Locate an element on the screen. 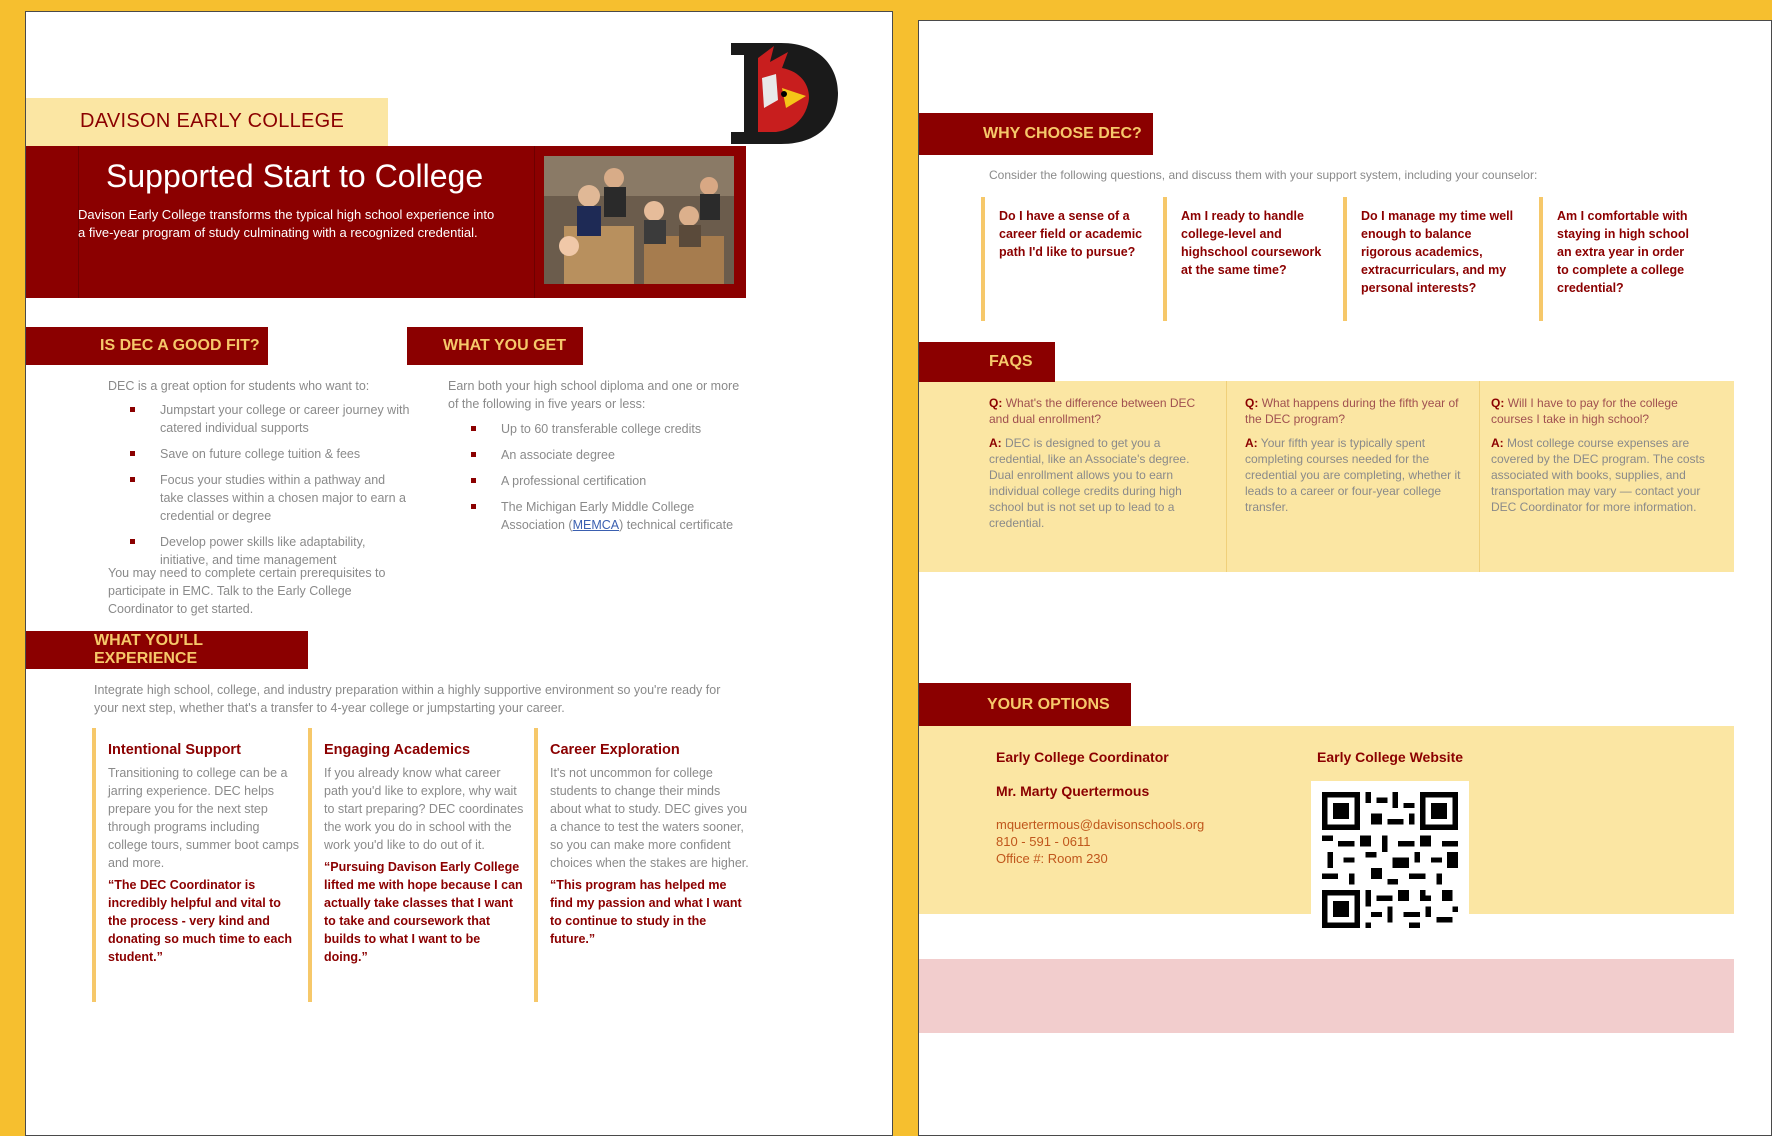 This screenshot has width=1772, height=1136. school-label: DAVISON EARLY COLLEGE is located at coordinates (212, 121).